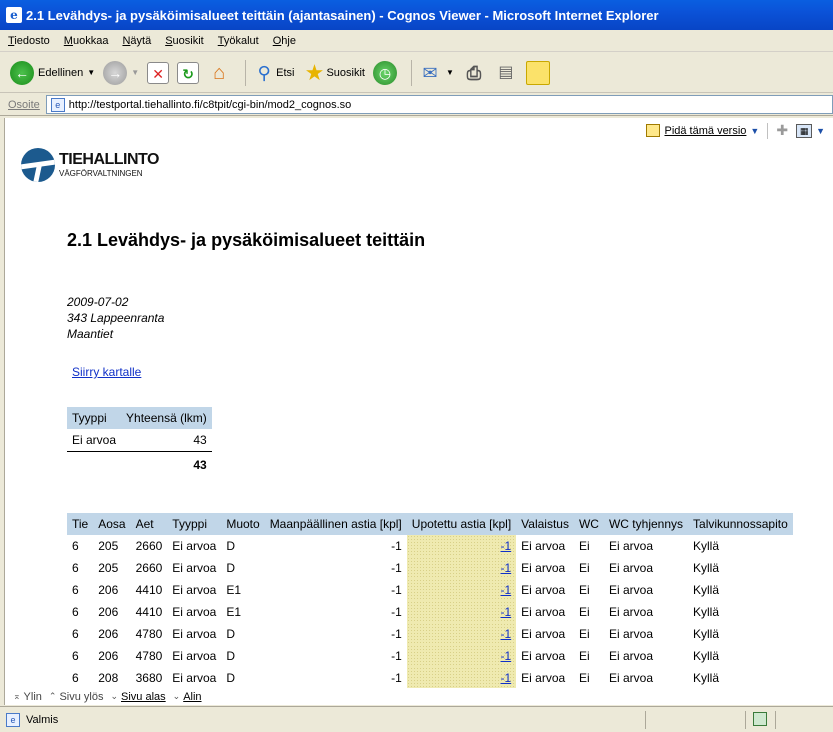 This screenshot has width=833, height=732. Describe the element at coordinates (143, 697) in the screenshot. I see `nav-page-down: Sivu alas` at that location.